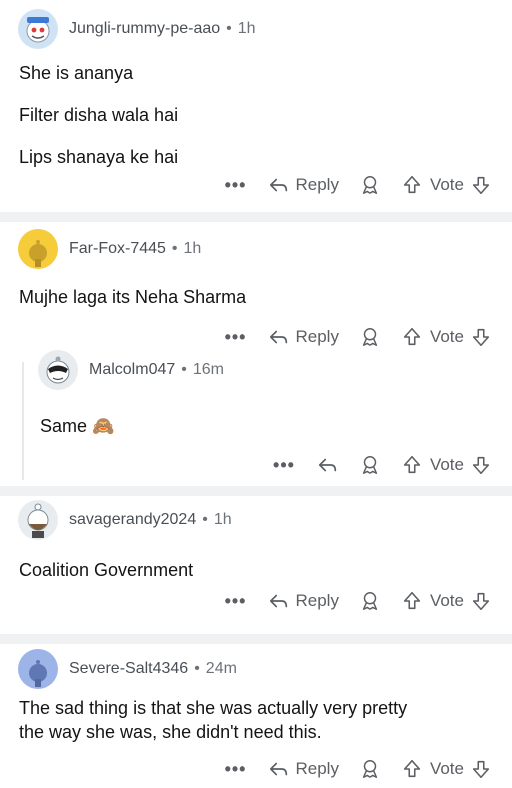 This screenshot has height=788, width=512. I want to click on comment-body-line: Lips shanaya ke hai, so click(99, 157).